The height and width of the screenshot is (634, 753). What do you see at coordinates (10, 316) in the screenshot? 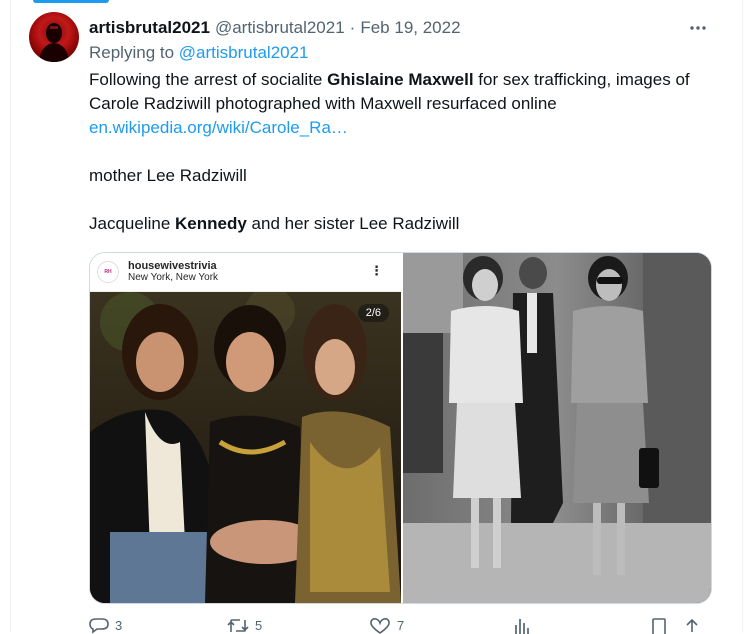
I see `left-divider` at bounding box center [10, 316].